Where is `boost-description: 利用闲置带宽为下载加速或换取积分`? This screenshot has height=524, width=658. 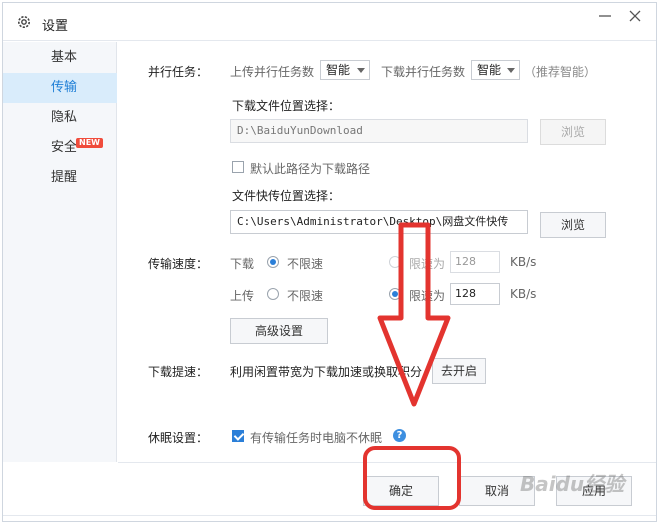 boost-description: 利用闲置带宽为下载加速或换取积分 is located at coordinates (326, 372).